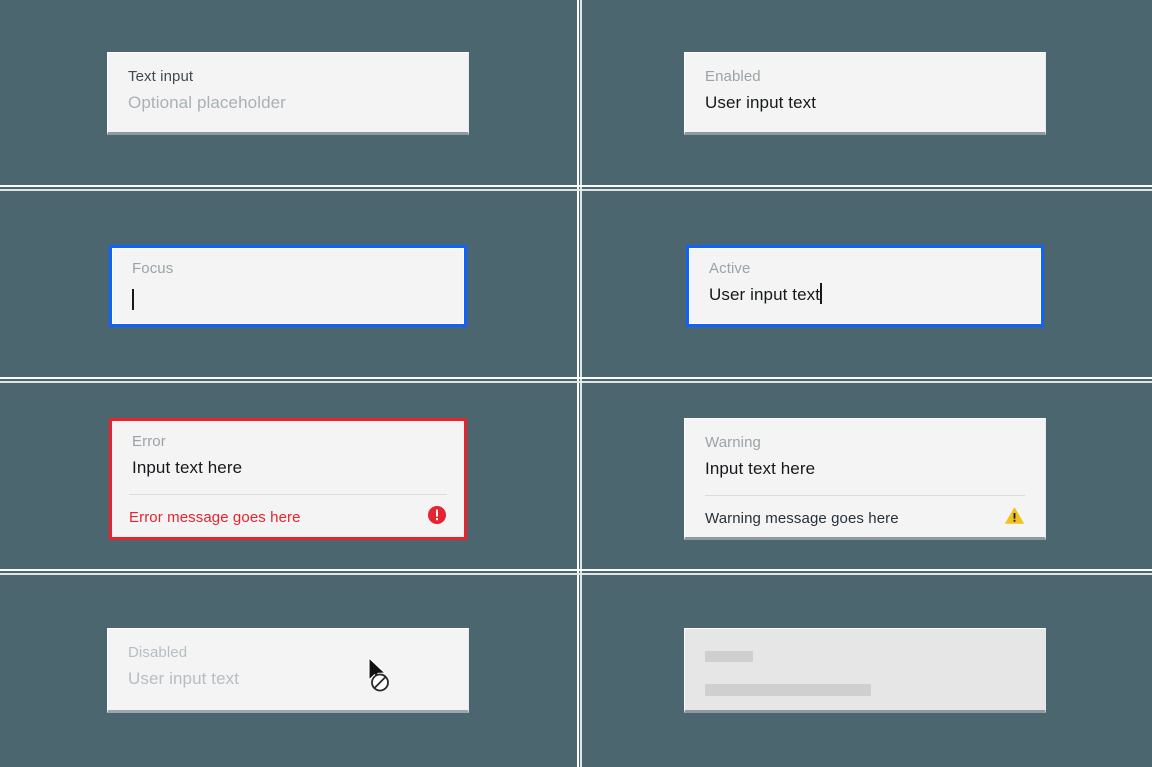  I want to click on text-input-focus-content: Focus, so click(288, 280).